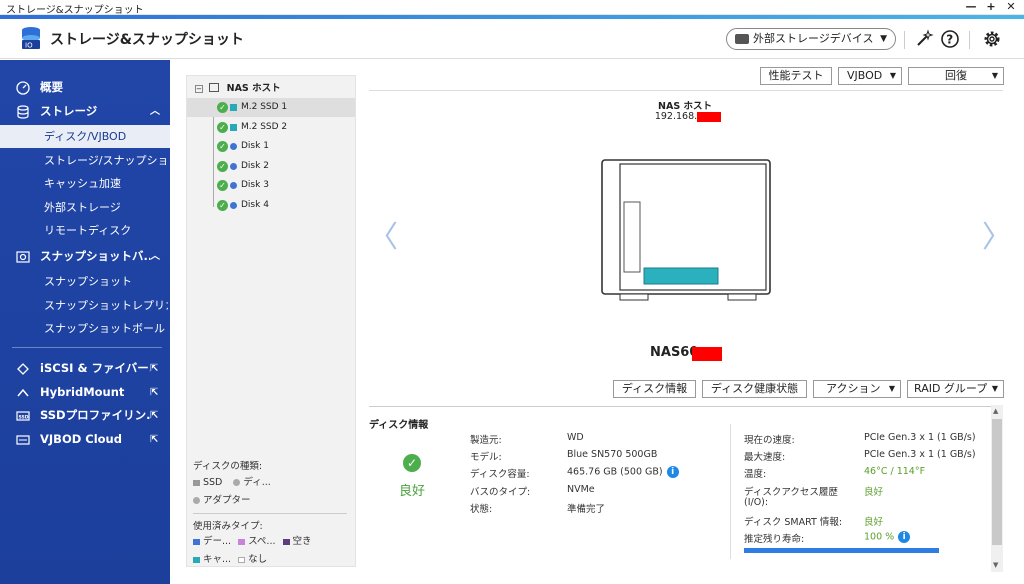 This screenshot has width=1024, height=584. What do you see at coordinates (399, 425) in the screenshot?
I see `disk-info-title: ディスク情報` at bounding box center [399, 425].